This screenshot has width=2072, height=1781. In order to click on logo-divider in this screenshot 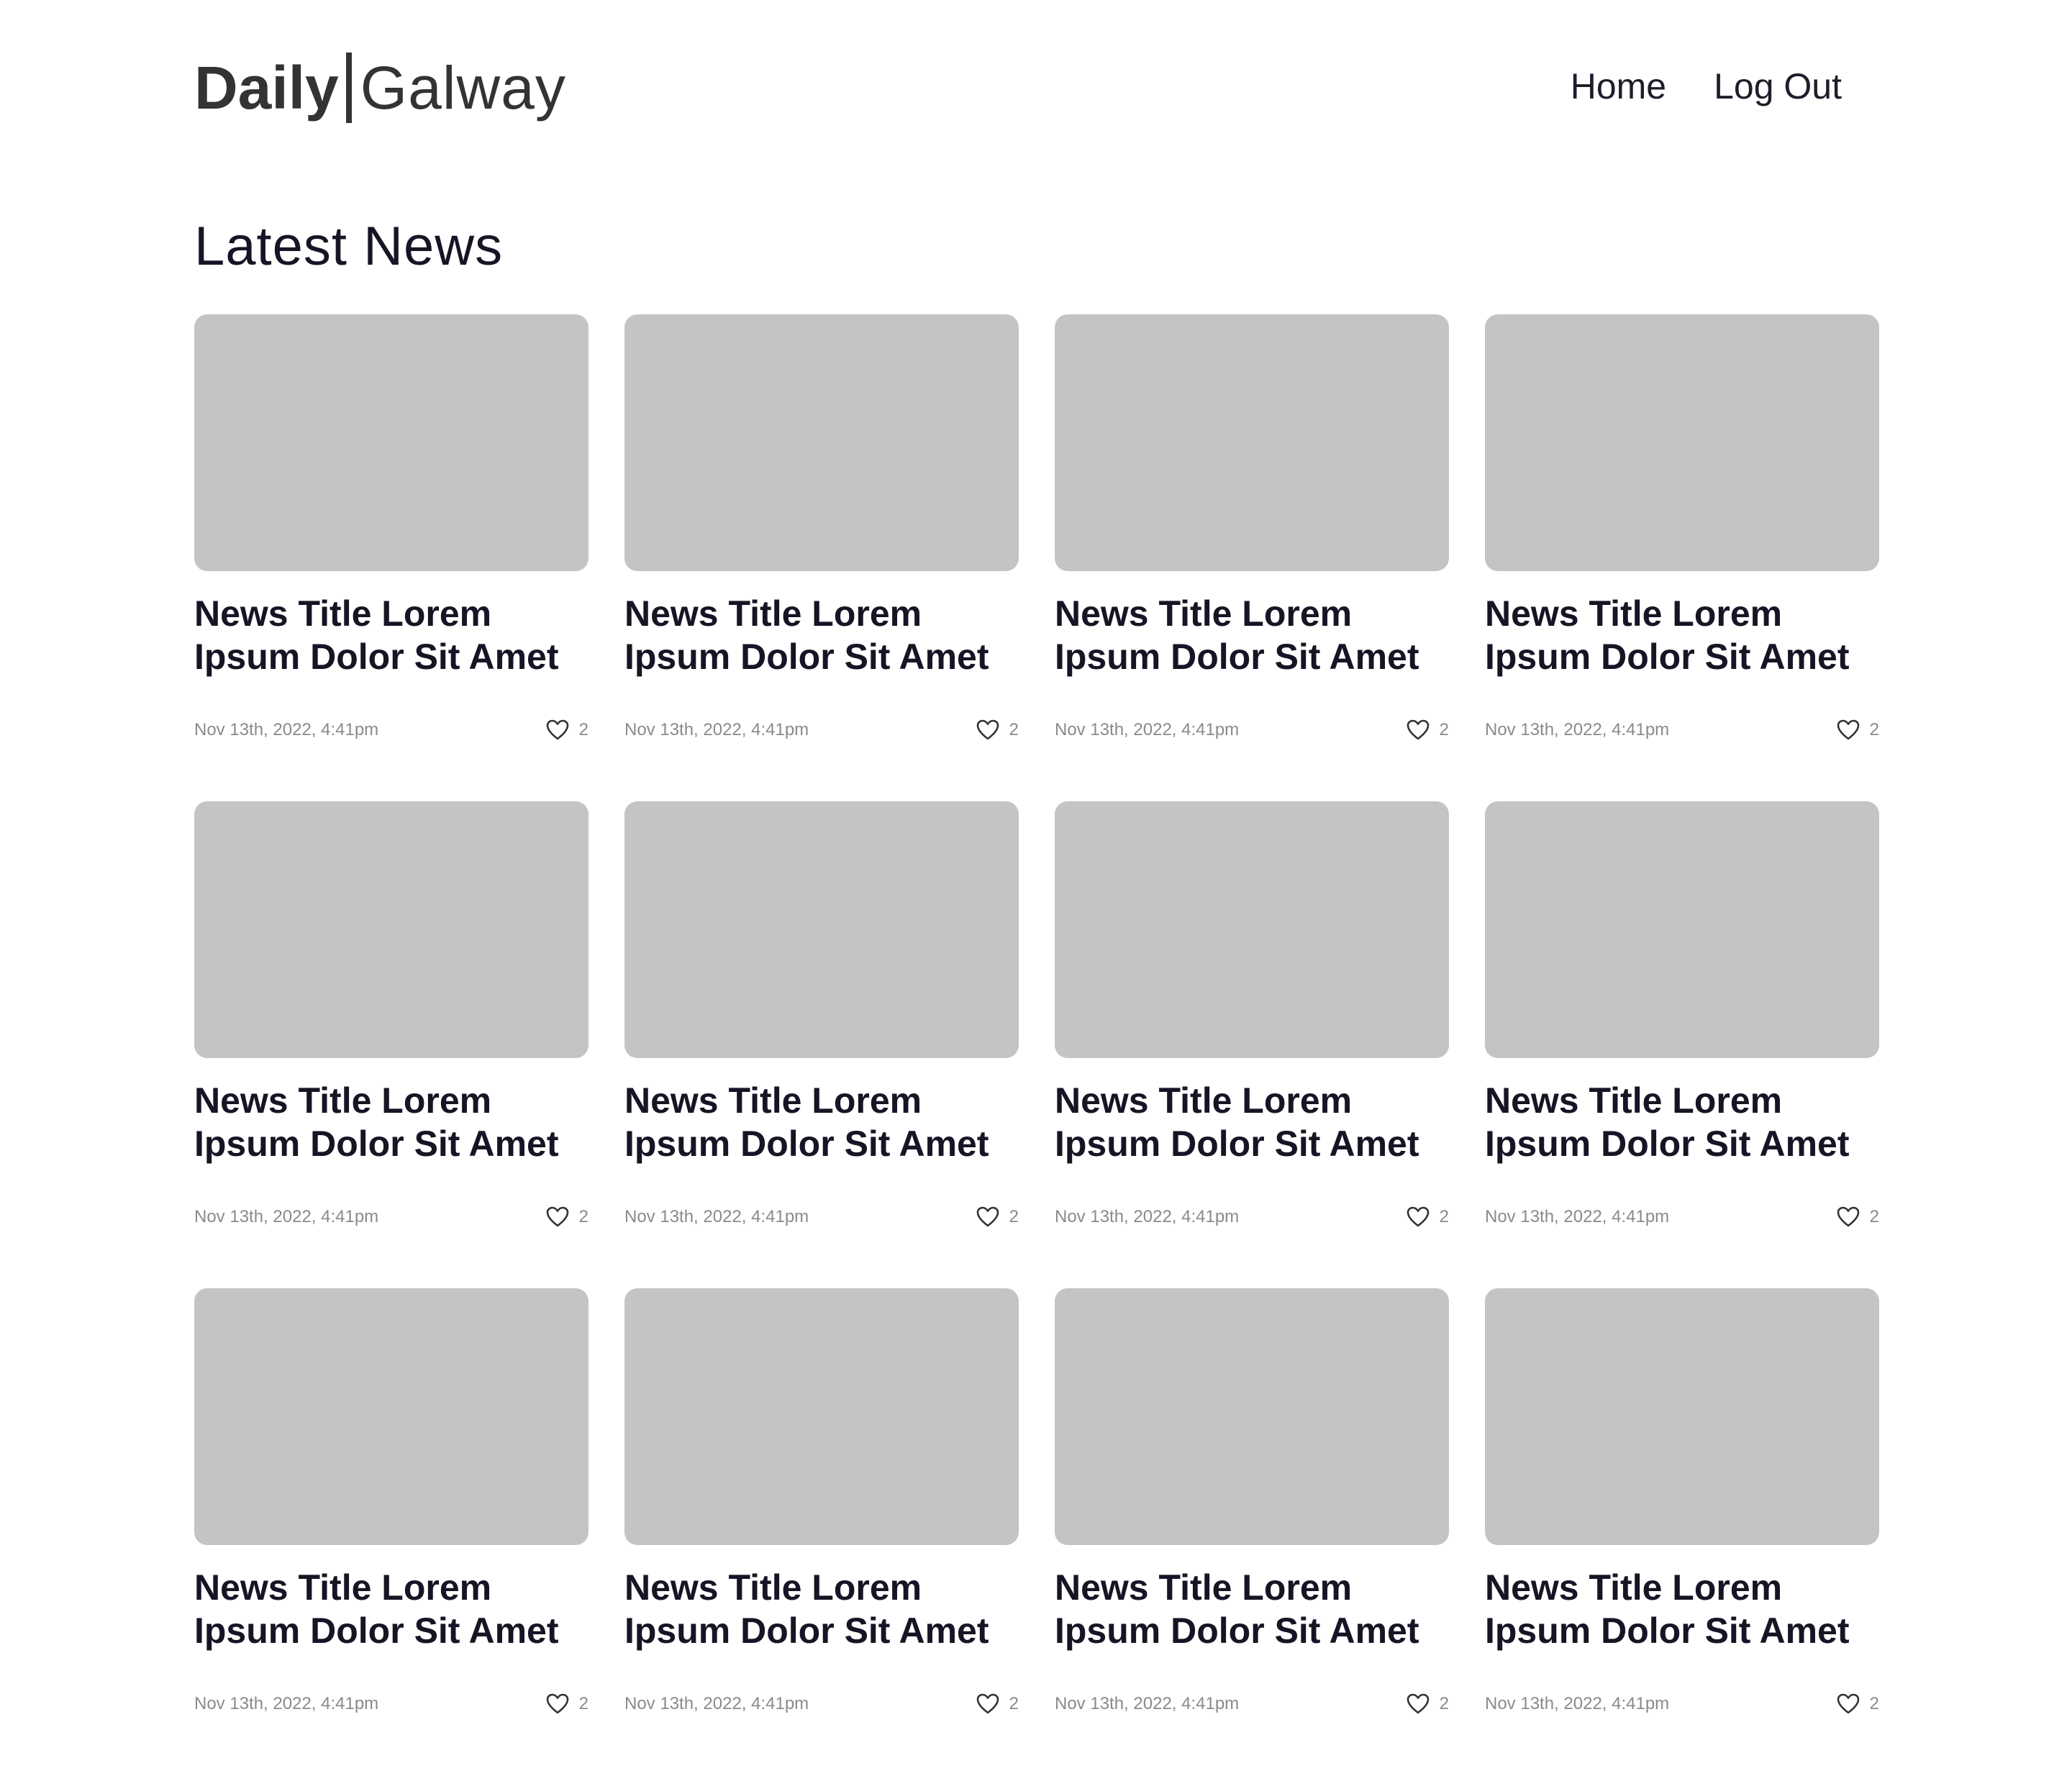, I will do `click(348, 88)`.